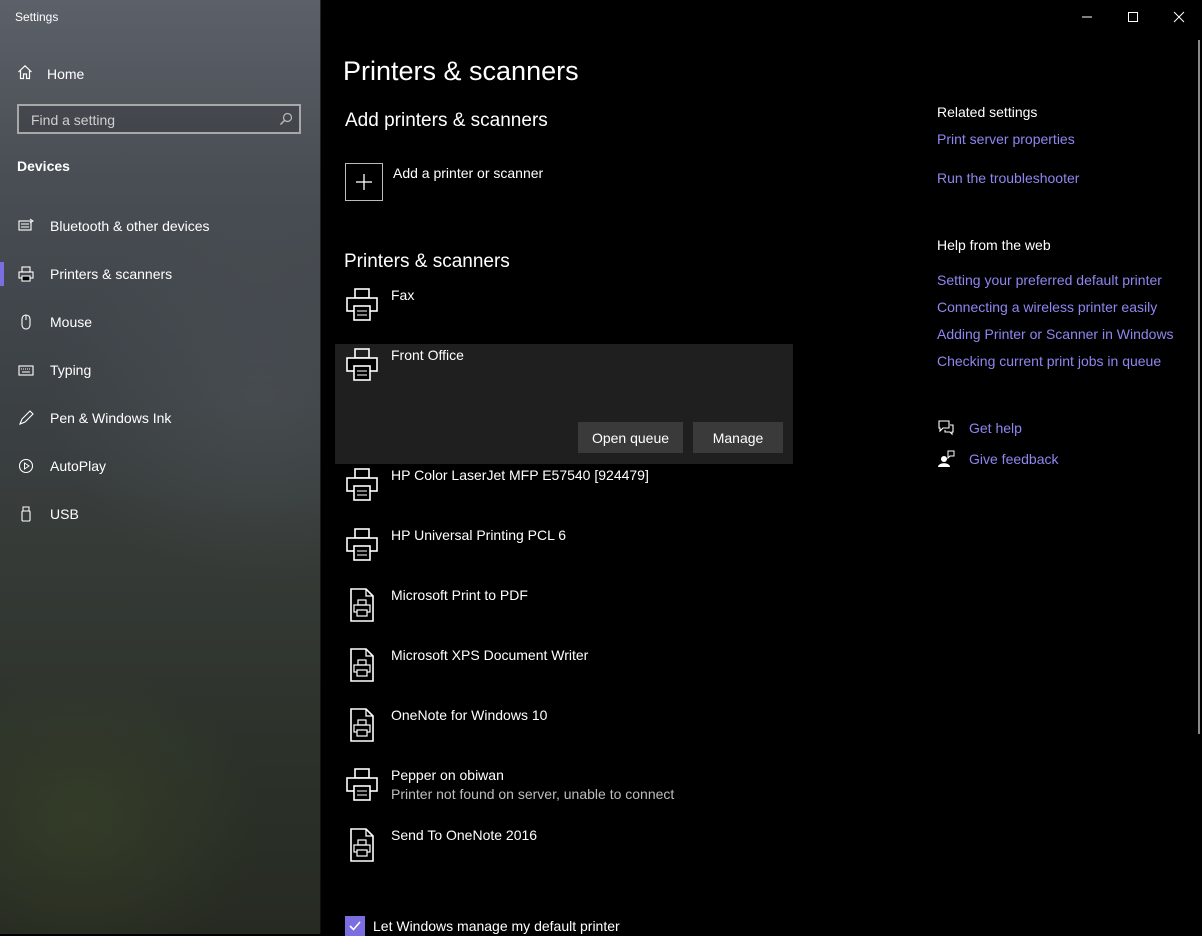 The width and height of the screenshot is (1202, 936). Describe the element at coordinates (446, 120) in the screenshot. I see `add-section-heading: Add printers & scanners` at that location.